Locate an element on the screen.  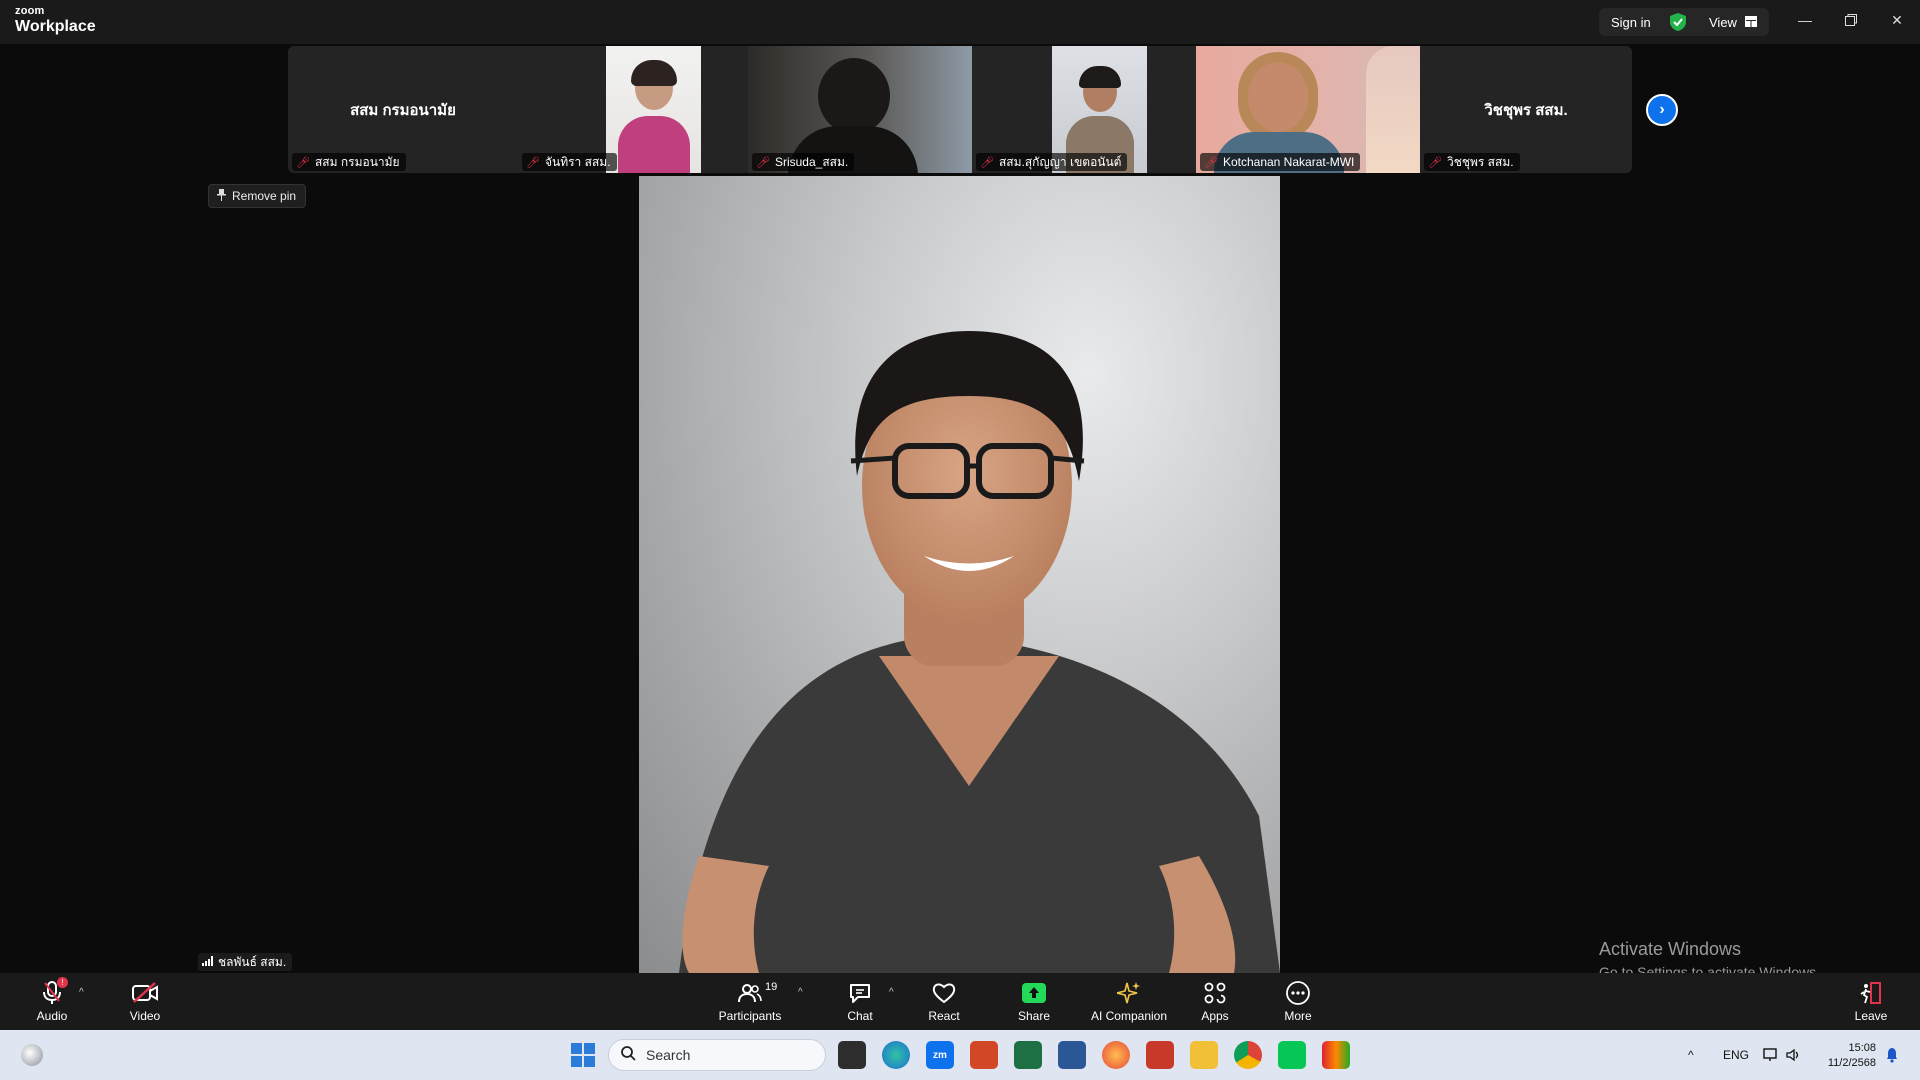
participant-tile: 🎤︎ Kotchanan Nakarat-MWI is located at coordinates (1308, 109).